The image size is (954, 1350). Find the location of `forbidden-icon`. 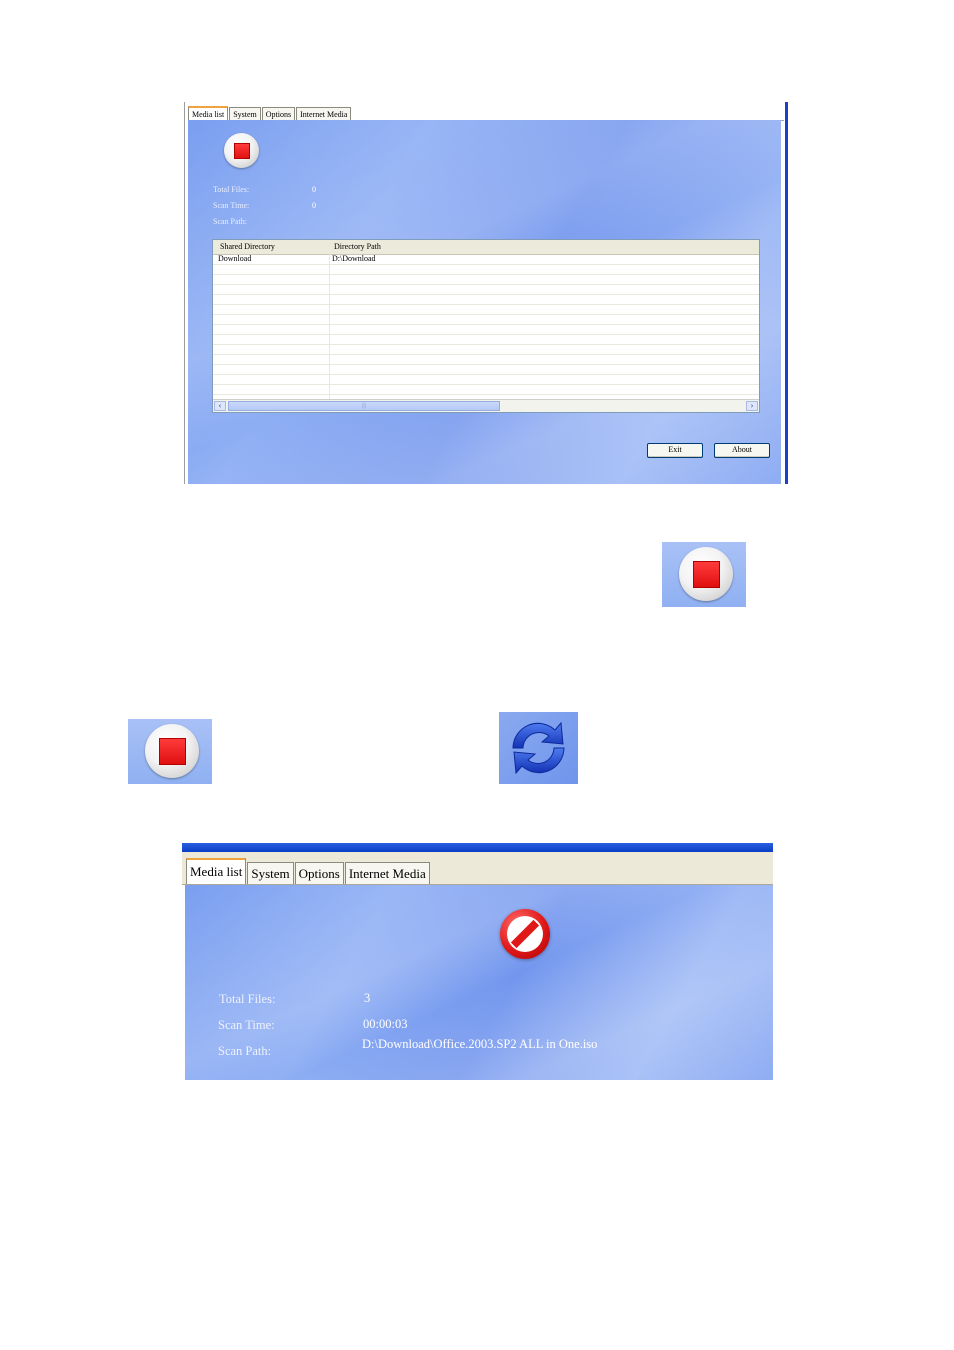

forbidden-icon is located at coordinates (525, 934).